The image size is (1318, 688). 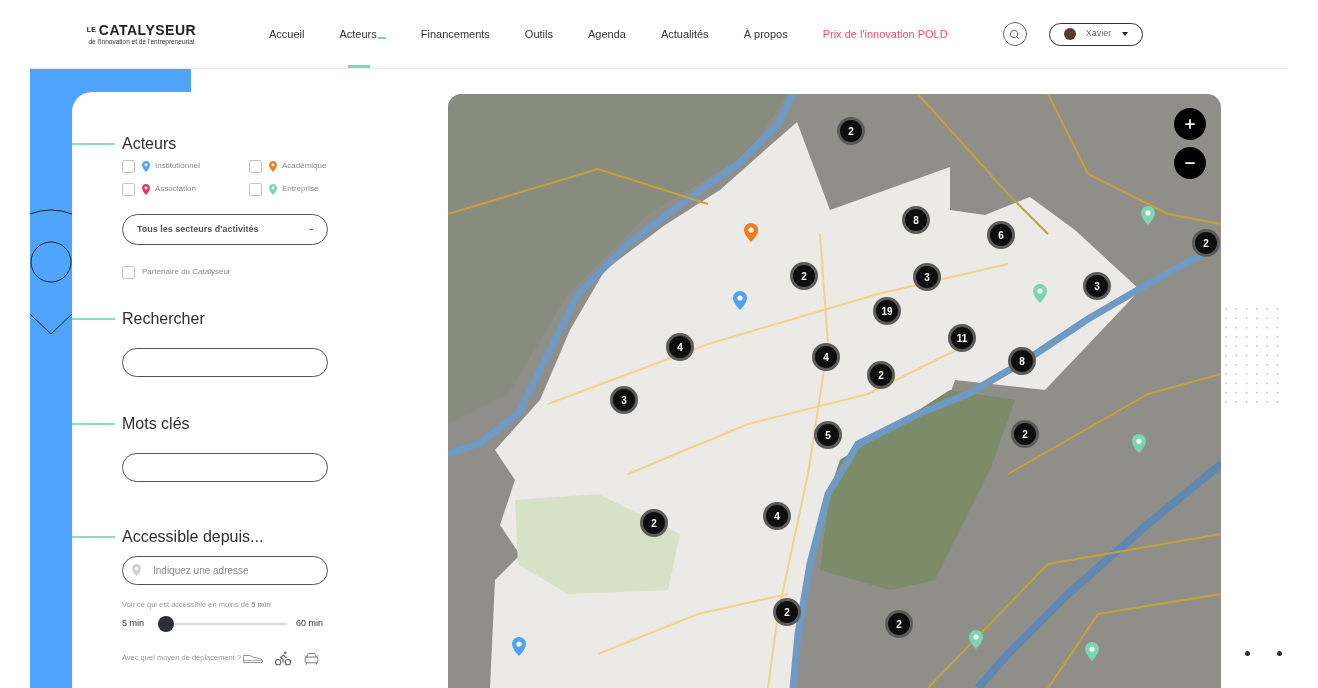 I want to click on slider-min-label: 5 min, so click(x=133, y=624).